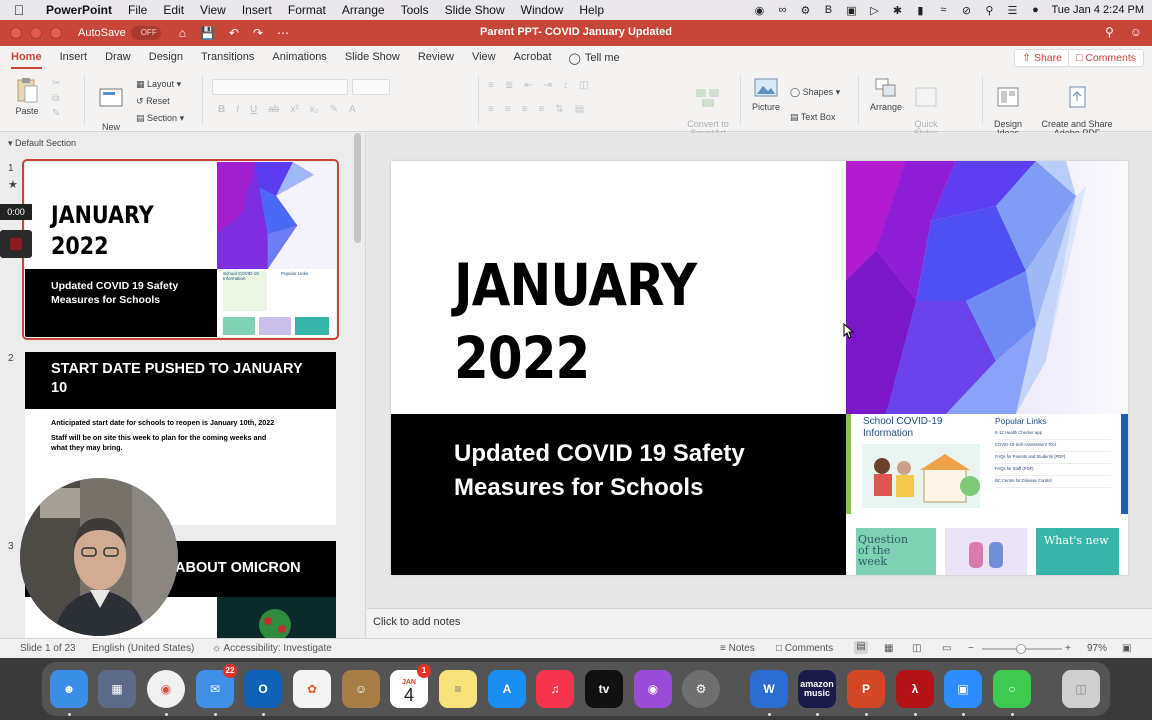 This screenshot has height=720, width=1152. What do you see at coordinates (491, 109) in the screenshot?
I see `align-left-icon: ≡` at bounding box center [491, 109].